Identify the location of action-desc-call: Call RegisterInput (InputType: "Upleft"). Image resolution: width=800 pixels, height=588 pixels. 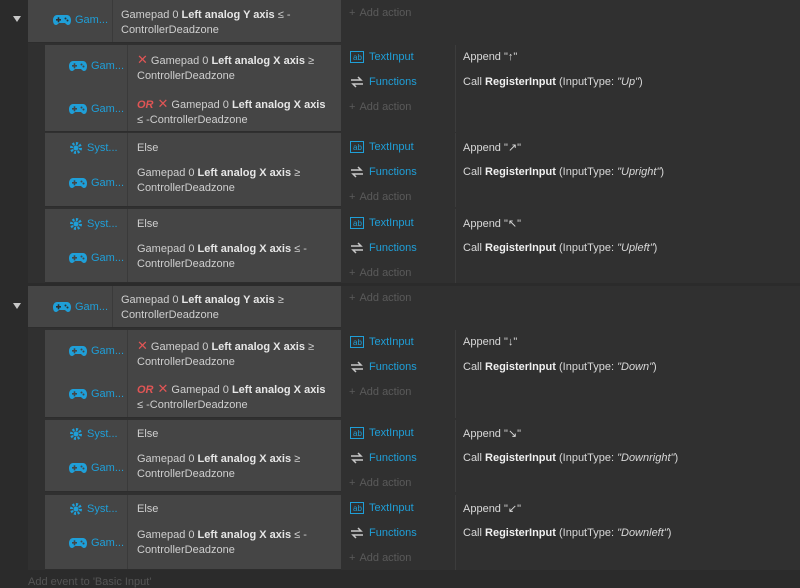
(560, 248).